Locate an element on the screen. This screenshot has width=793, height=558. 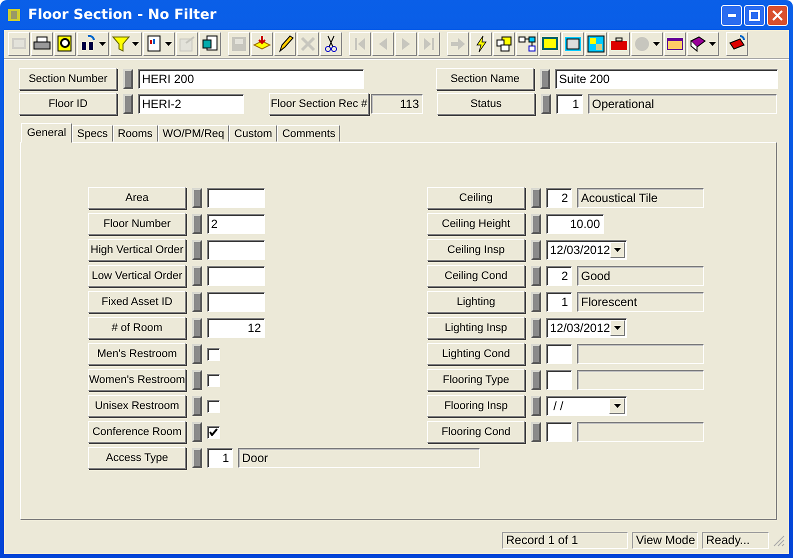
field-label-button: Section Number is located at coordinates (68, 79).